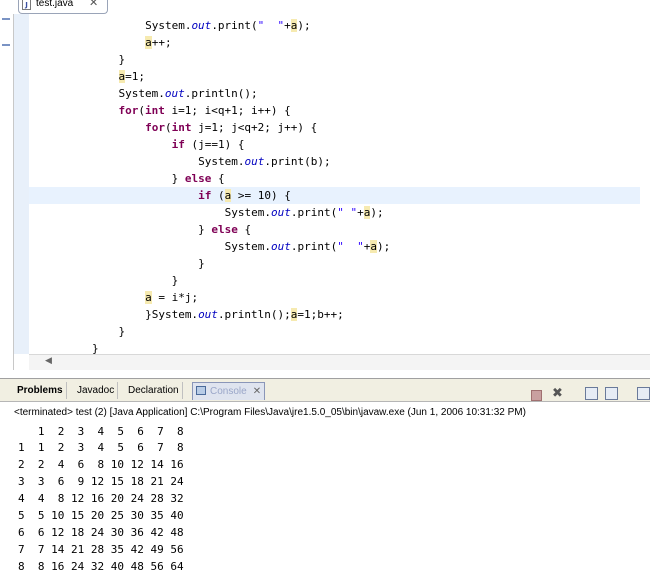 The image size is (650, 576). I want to click on code-token: i=1; i<q+1; i++) {, so click(227, 110).